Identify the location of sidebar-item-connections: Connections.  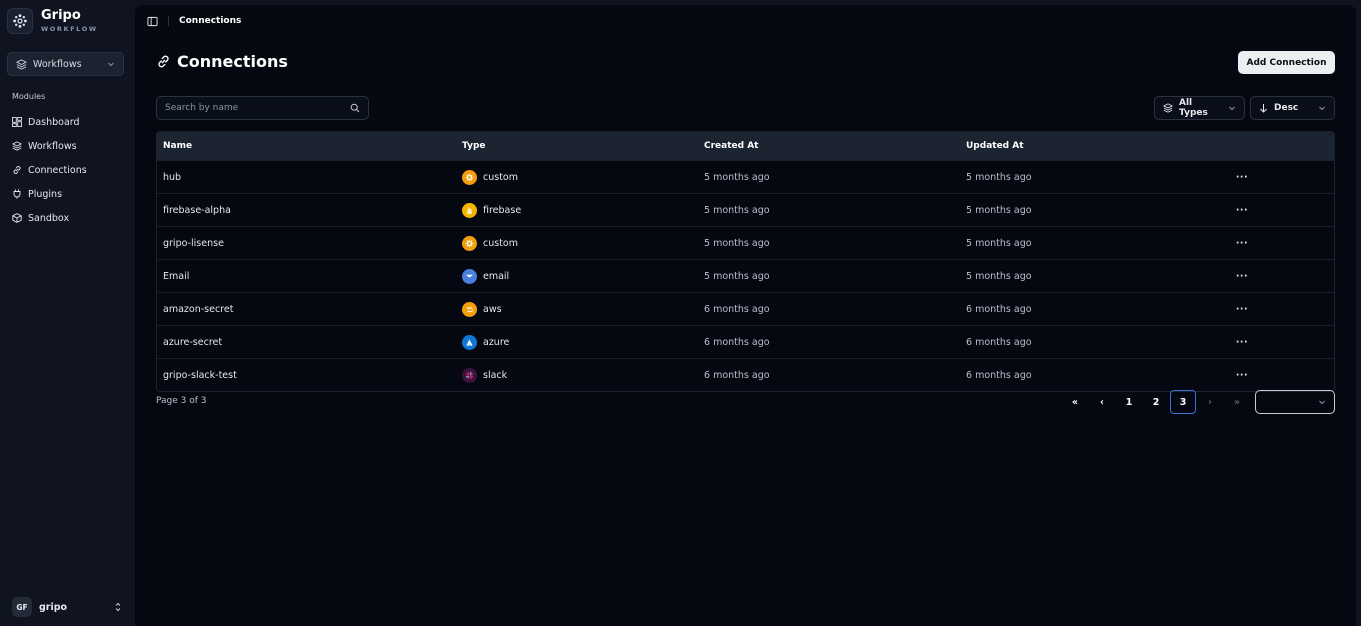
(69, 170).